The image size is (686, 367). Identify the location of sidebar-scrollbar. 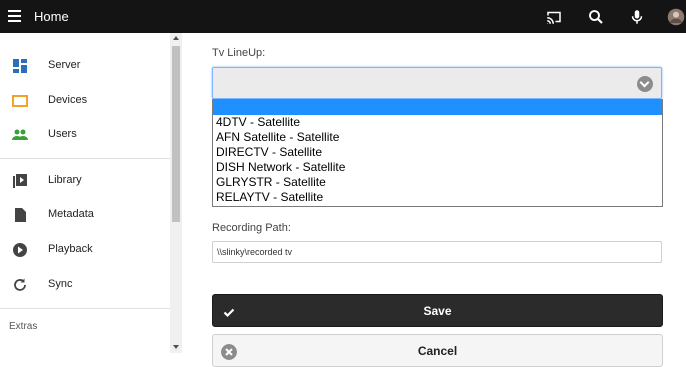
(176, 193).